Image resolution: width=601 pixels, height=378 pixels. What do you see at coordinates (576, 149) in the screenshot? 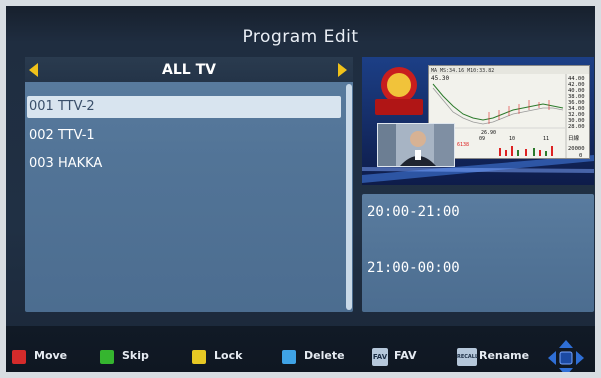
I see `chart-volume-max: 20000` at bounding box center [576, 149].